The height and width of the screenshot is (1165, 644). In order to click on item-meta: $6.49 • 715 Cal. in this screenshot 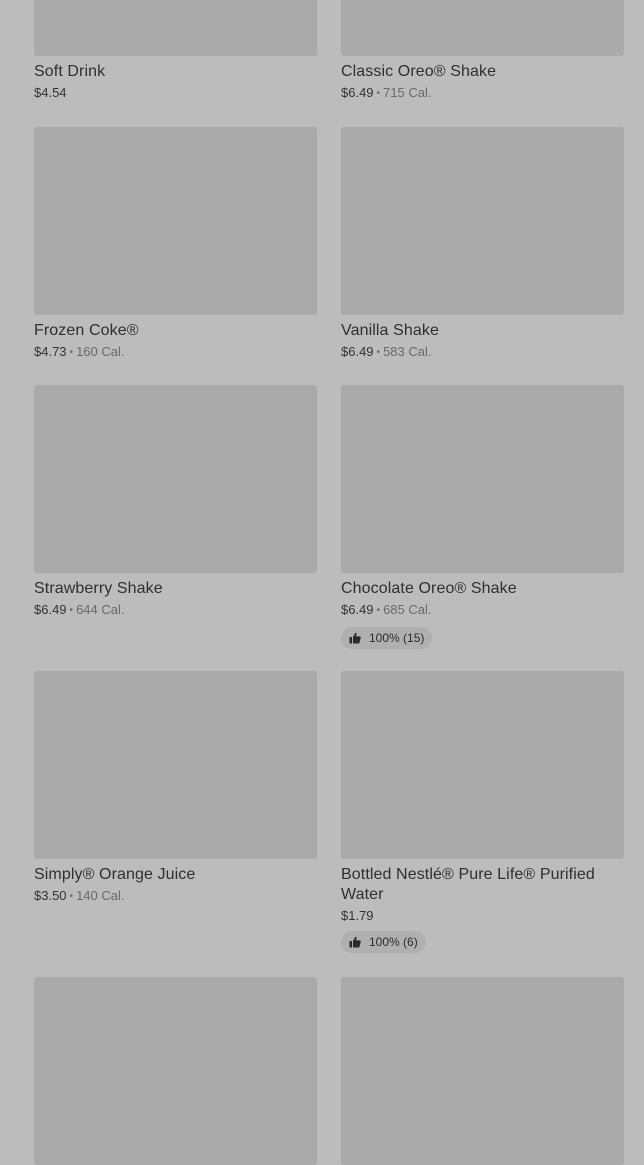, I will do `click(482, 94)`.